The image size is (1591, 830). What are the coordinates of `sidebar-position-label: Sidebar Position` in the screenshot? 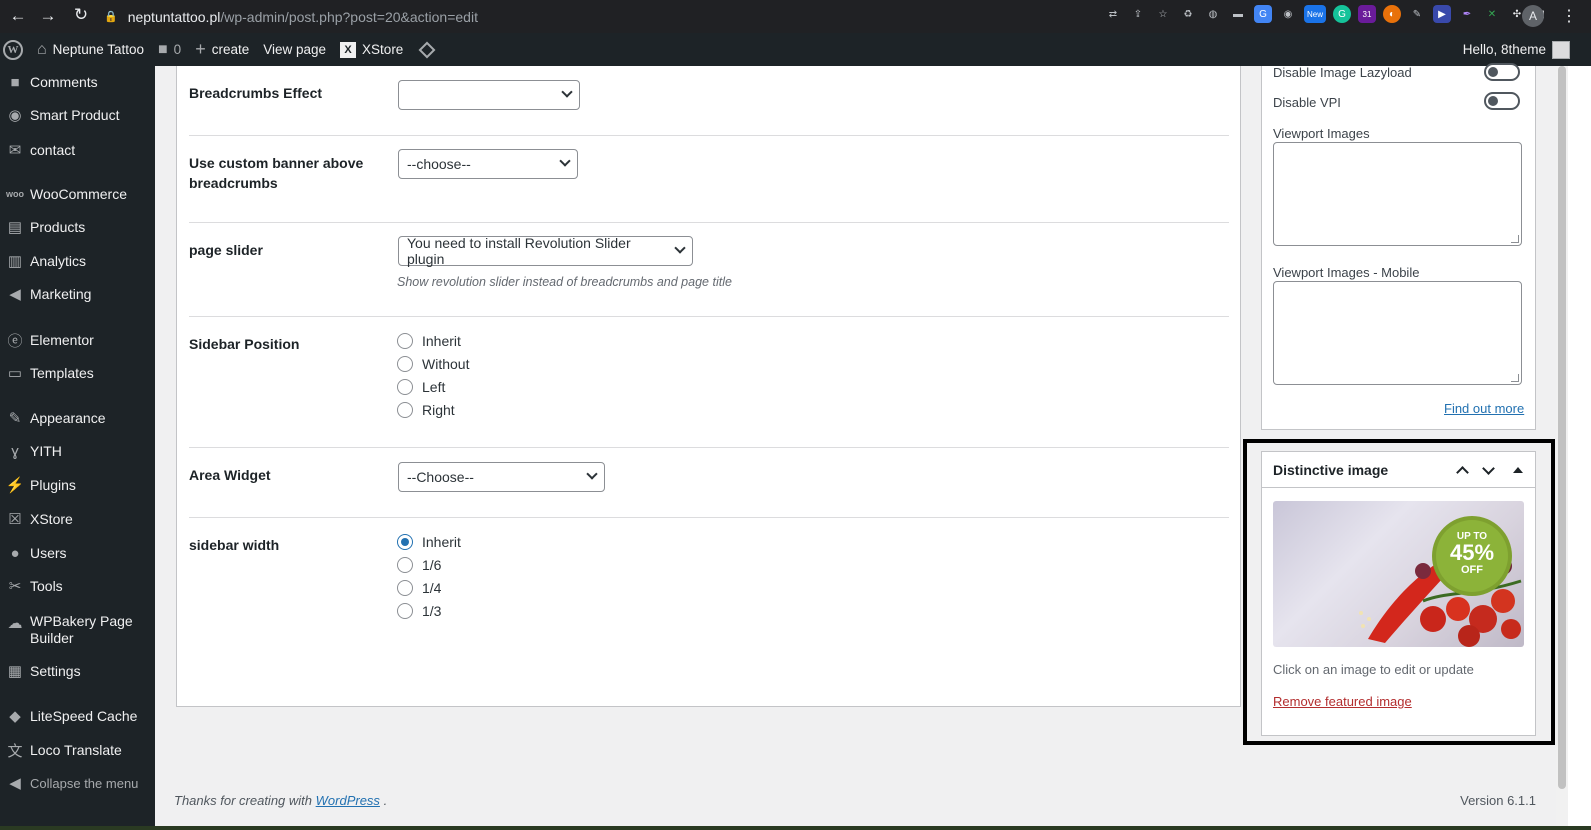 It's located at (244, 344).